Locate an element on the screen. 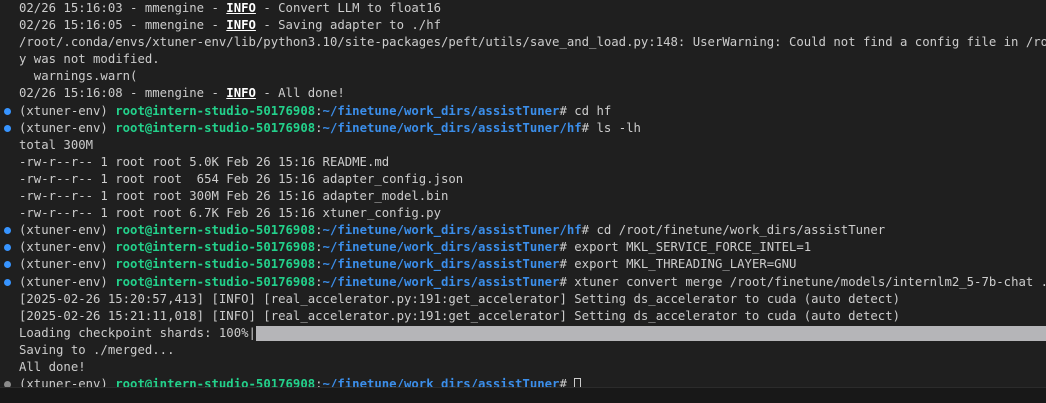 The image size is (1046, 403). output-line: total 300M is located at coordinates (56, 144).